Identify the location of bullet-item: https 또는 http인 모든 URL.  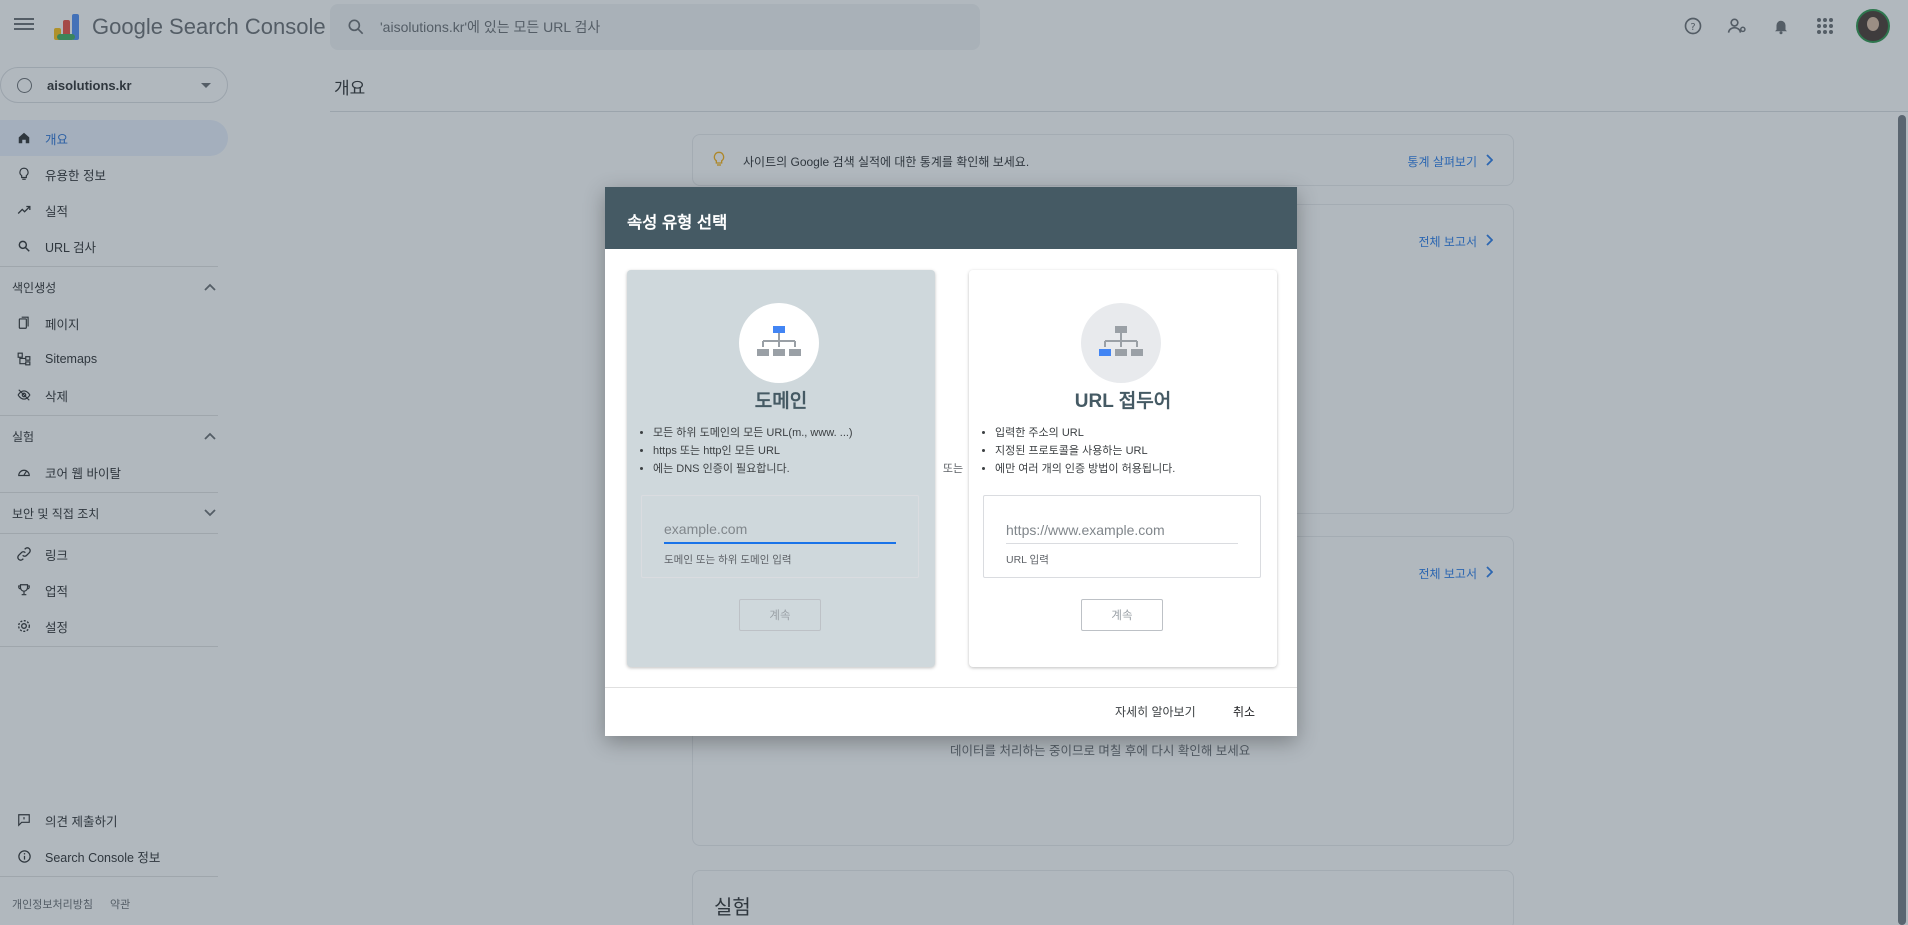
(788, 451).